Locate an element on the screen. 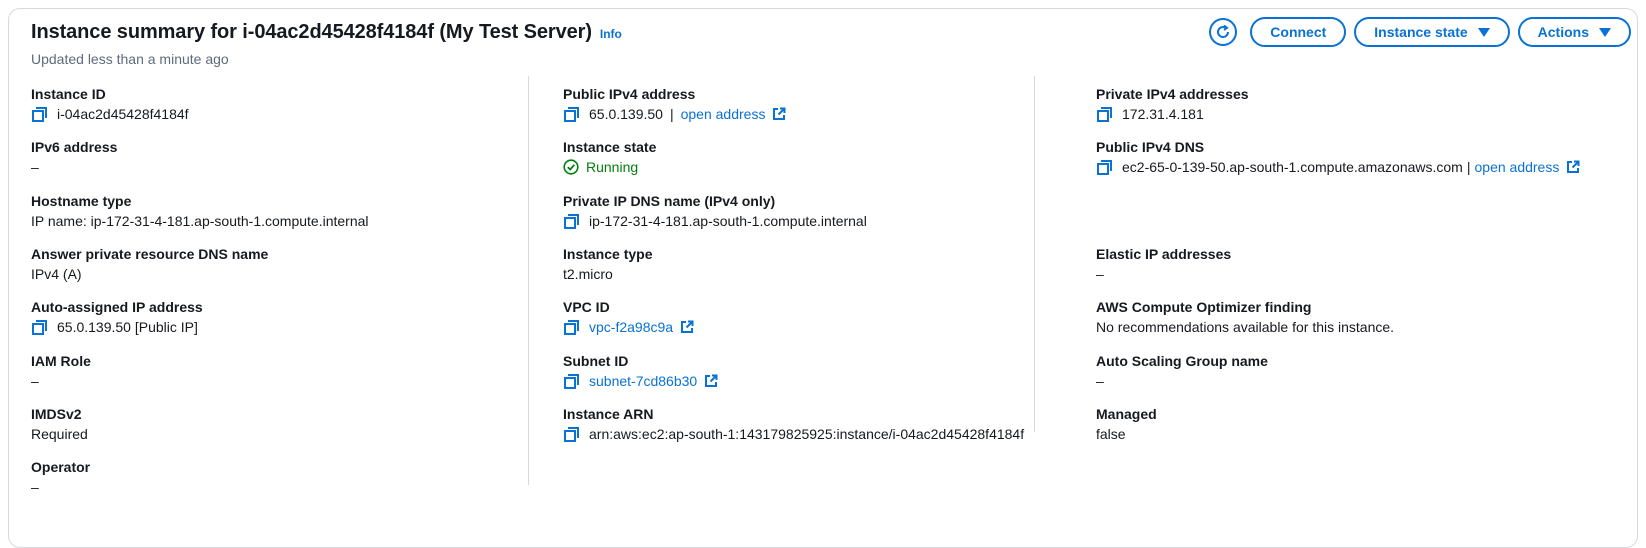  field-operator: Operator – is located at coordinates (286, 477).